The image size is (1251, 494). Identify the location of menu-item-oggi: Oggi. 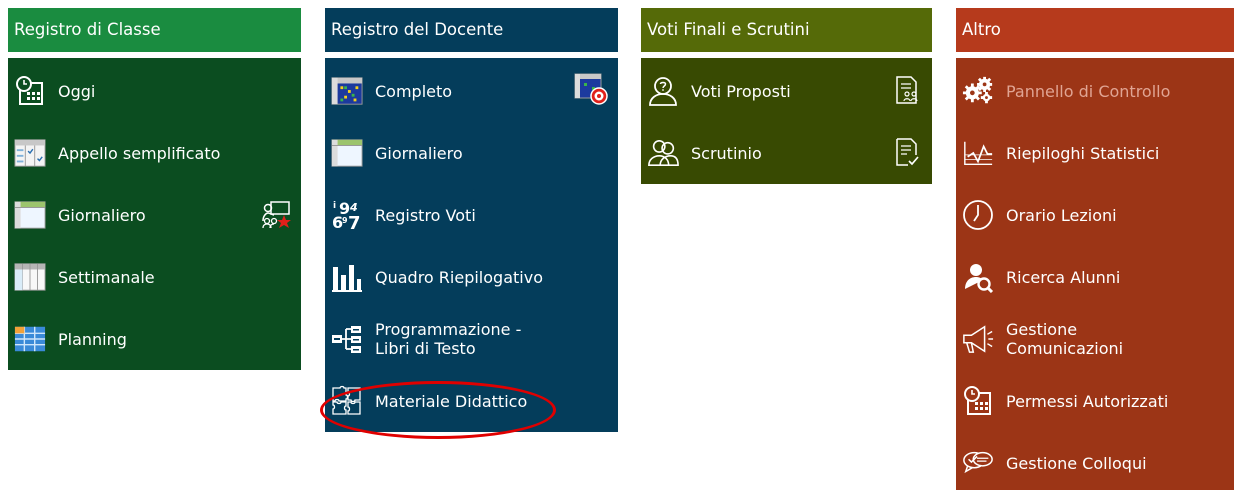
(154, 91).